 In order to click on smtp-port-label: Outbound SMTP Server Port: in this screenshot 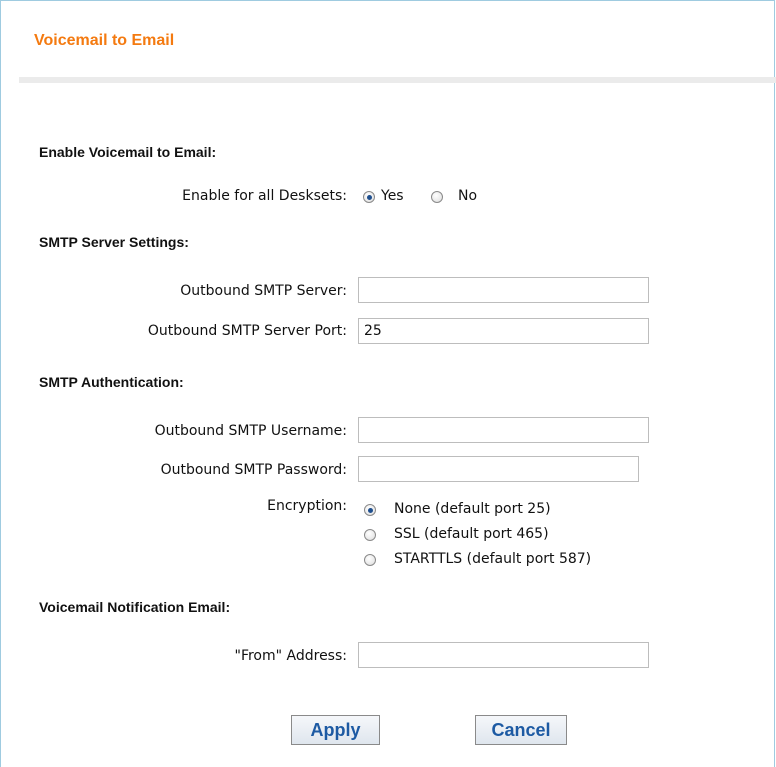, I will do `click(247, 331)`.